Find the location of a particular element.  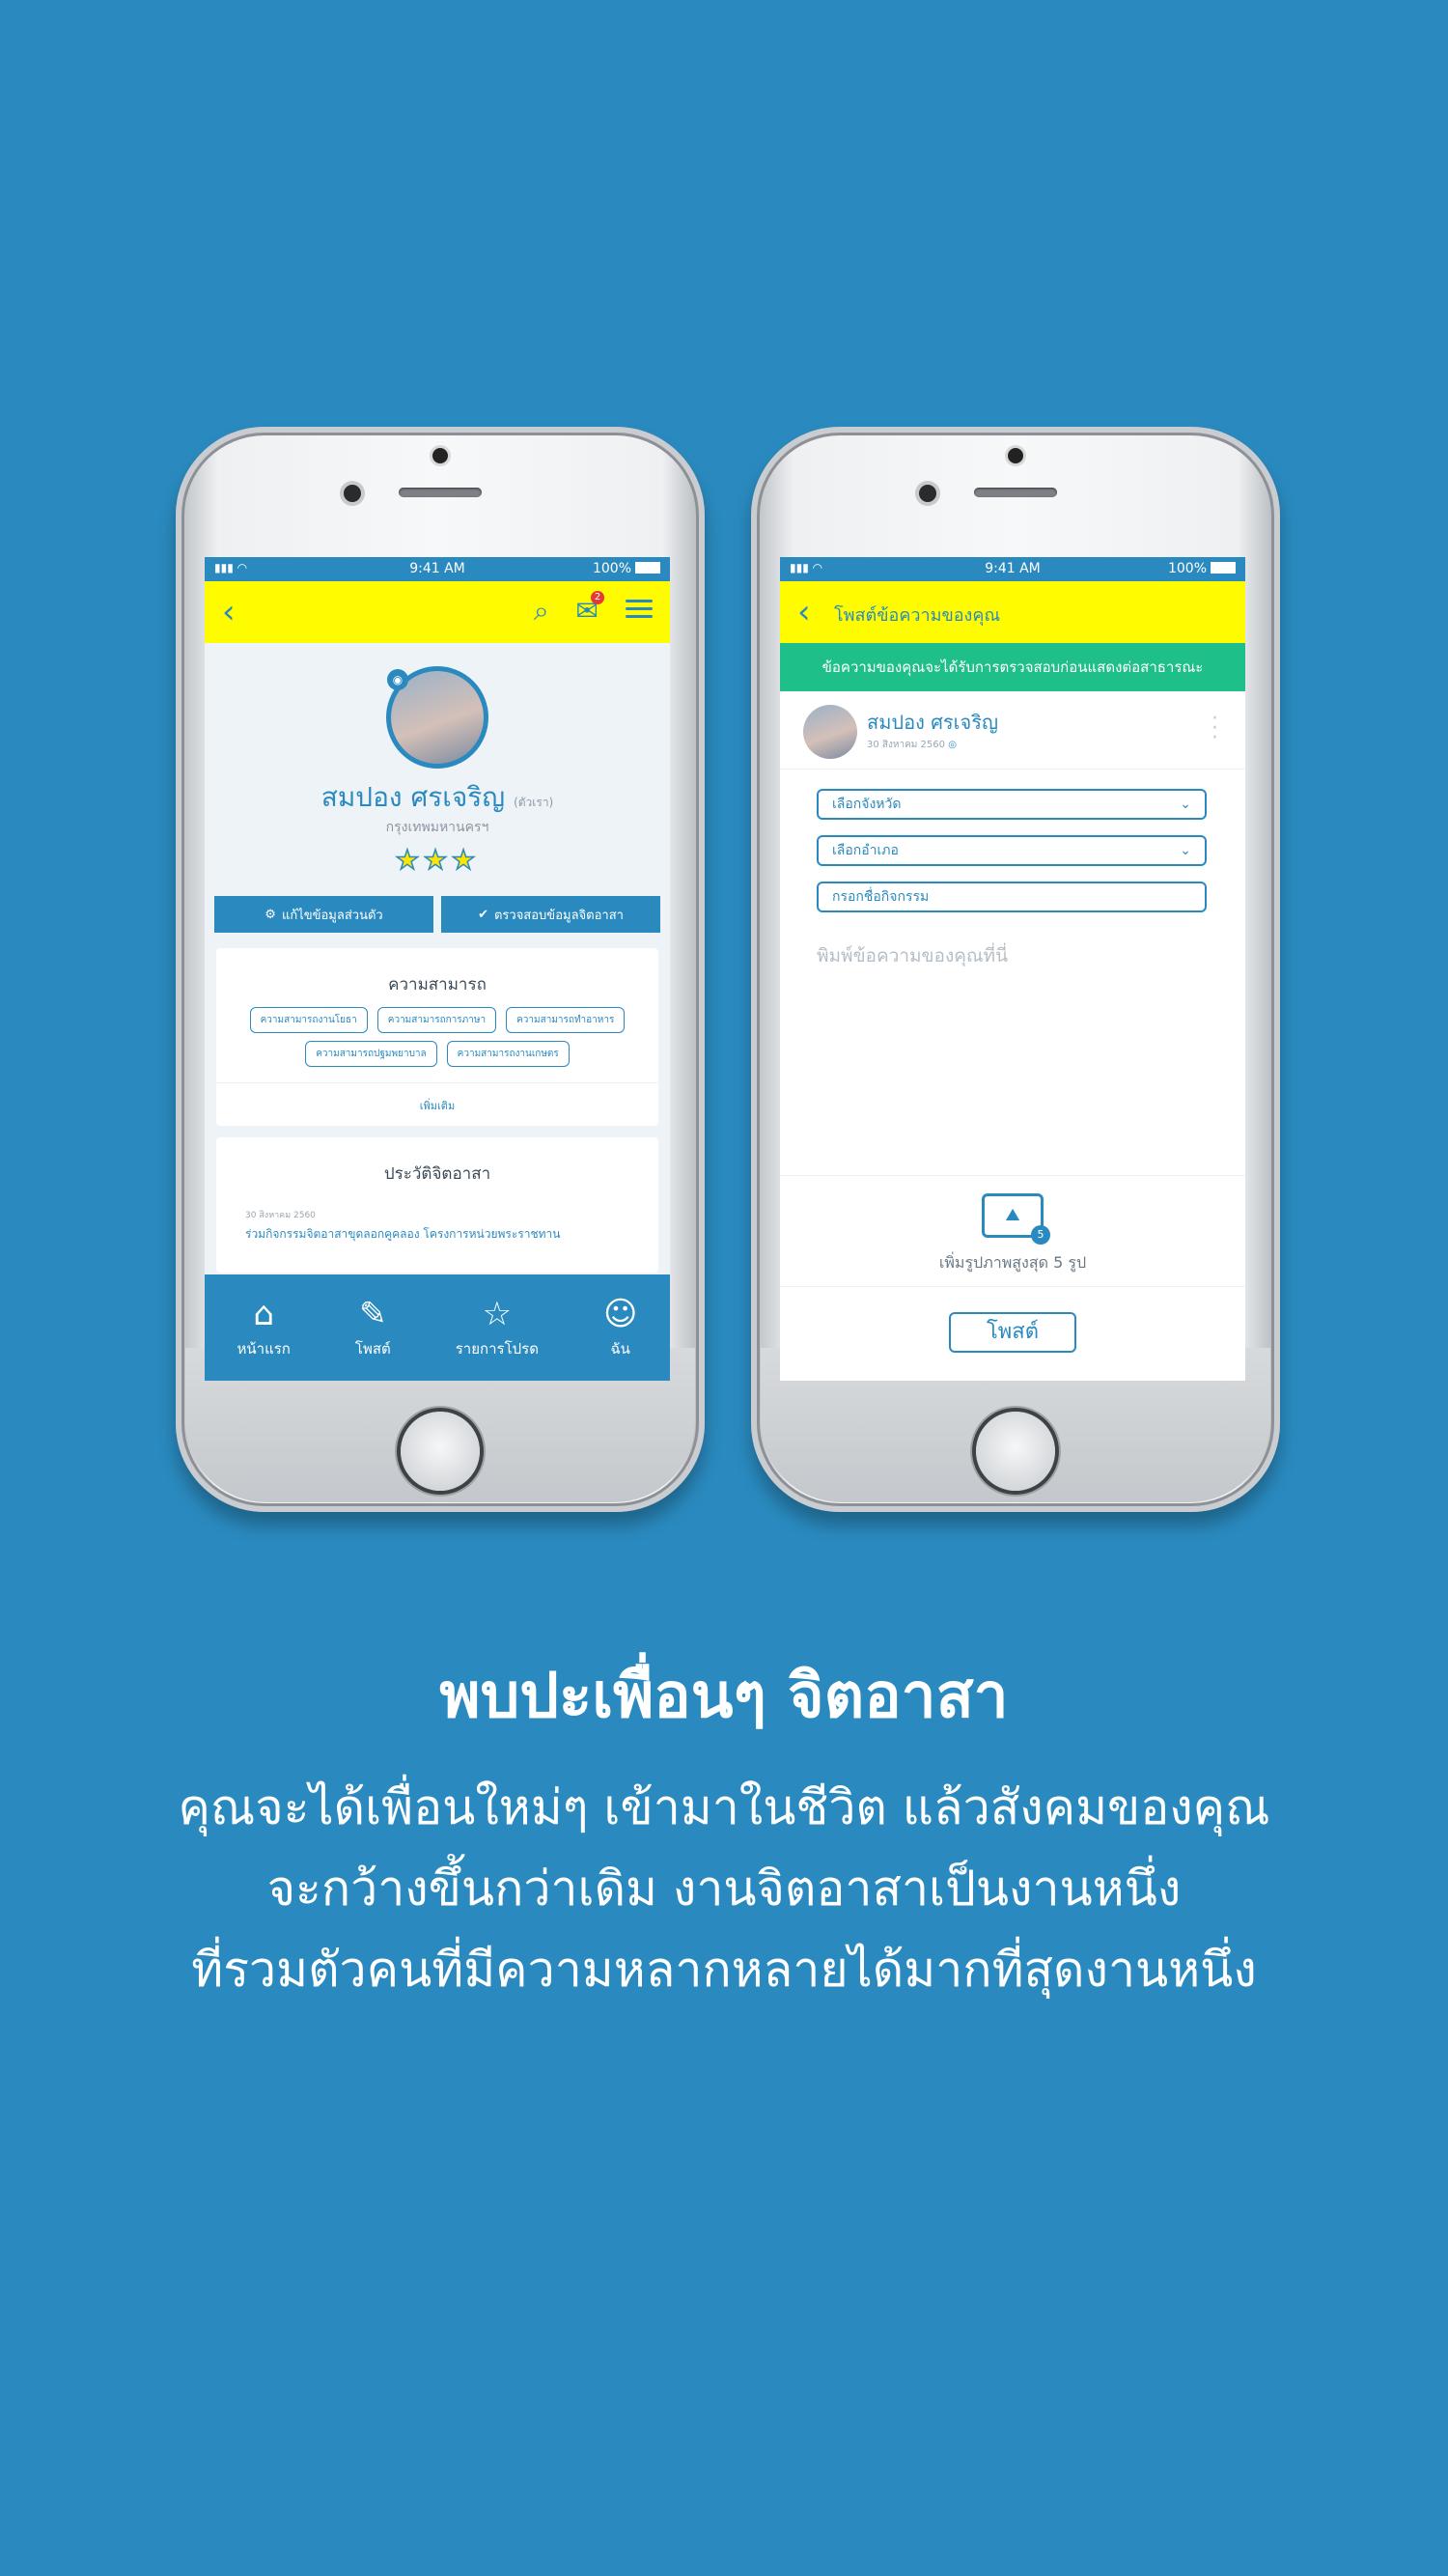

edit-profile-button: ⚙ แก้ไขข้อมูลส่วนตัว is located at coordinates (324, 915).